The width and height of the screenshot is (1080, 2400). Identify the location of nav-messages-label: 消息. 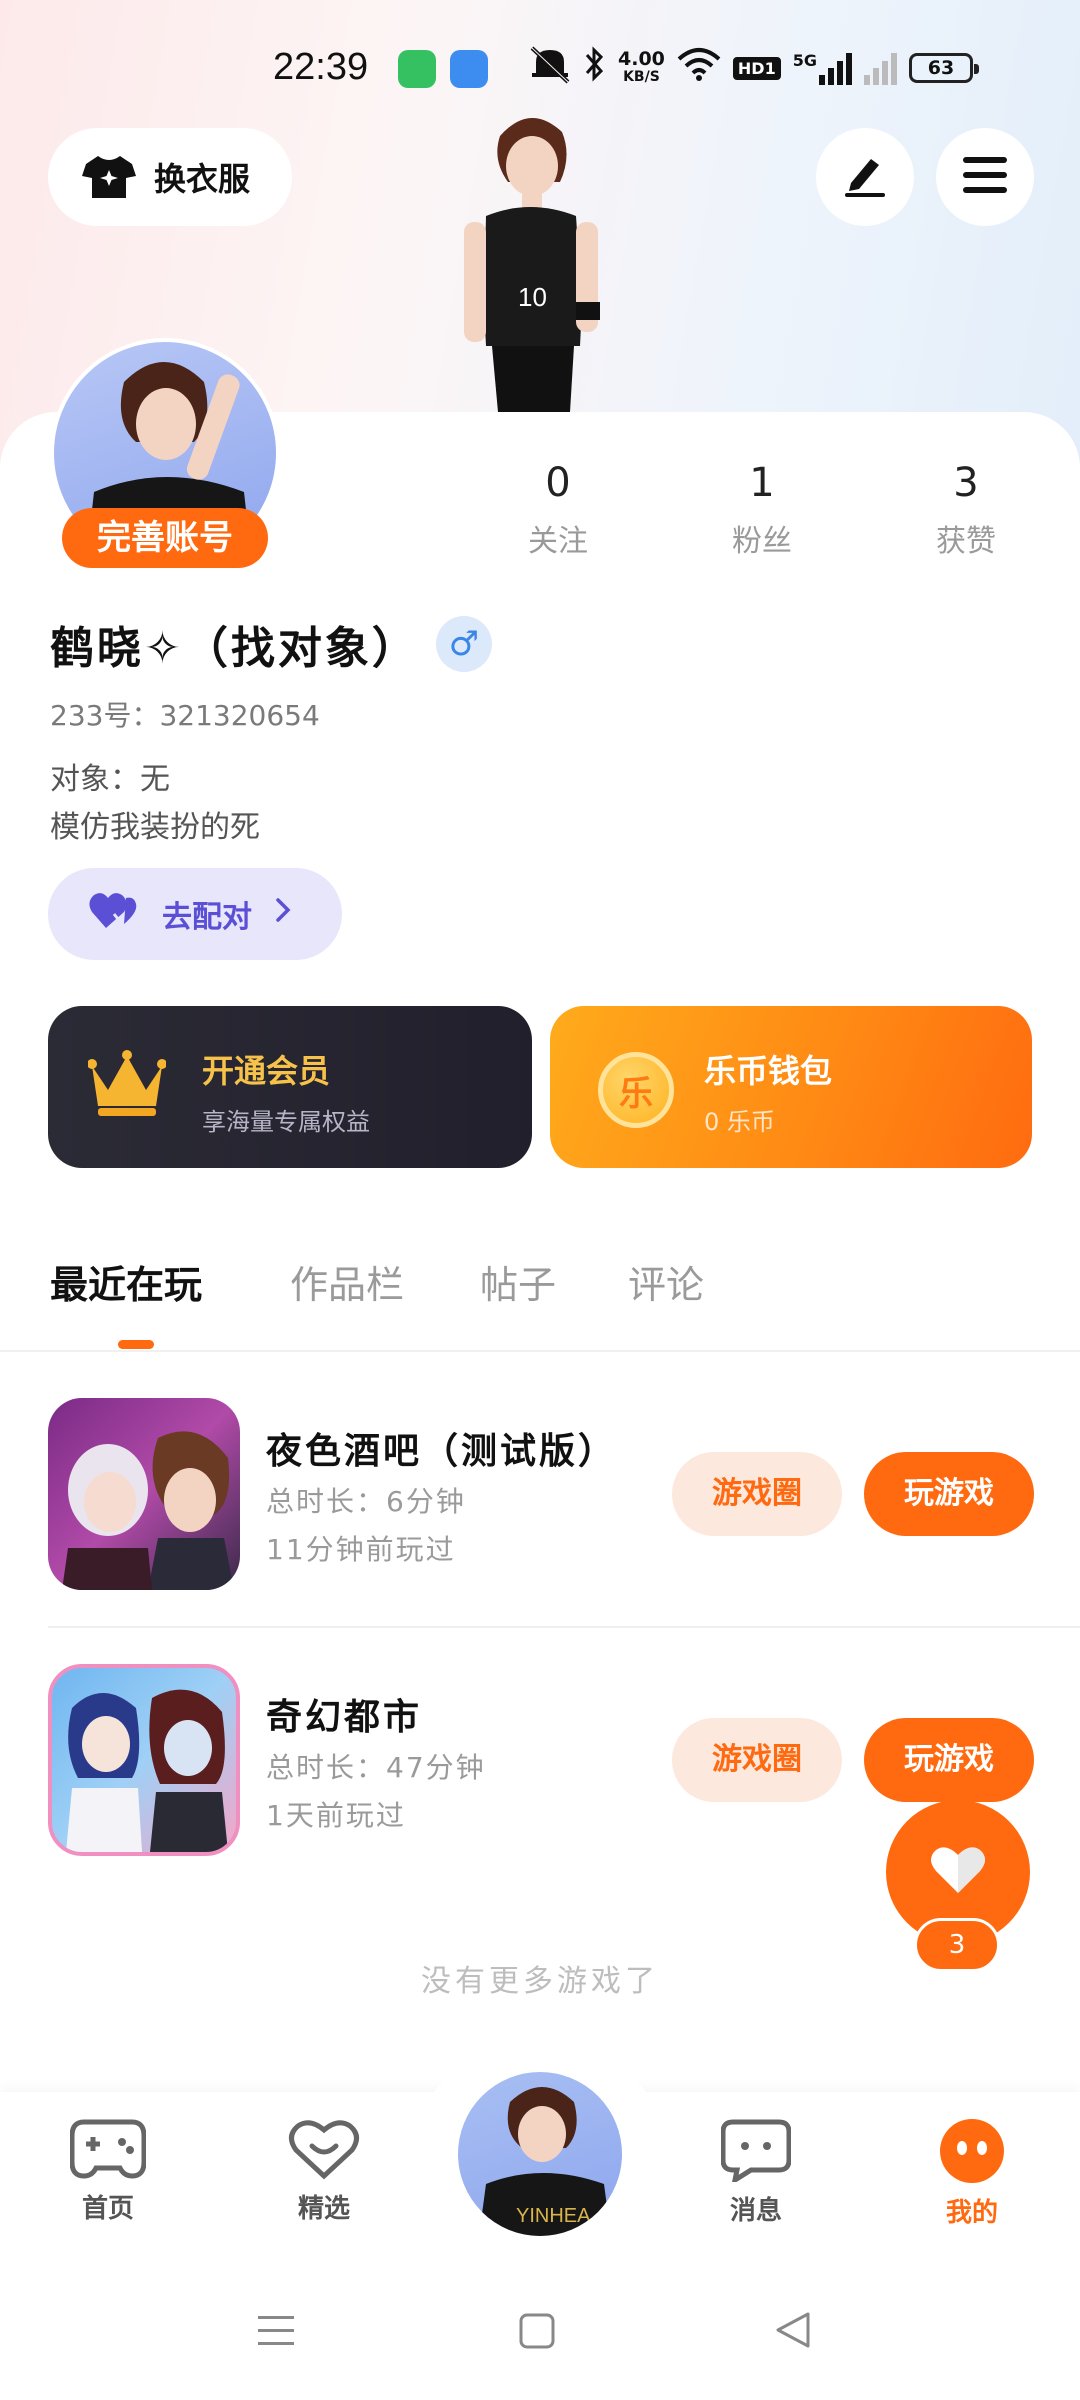
(755, 2211).